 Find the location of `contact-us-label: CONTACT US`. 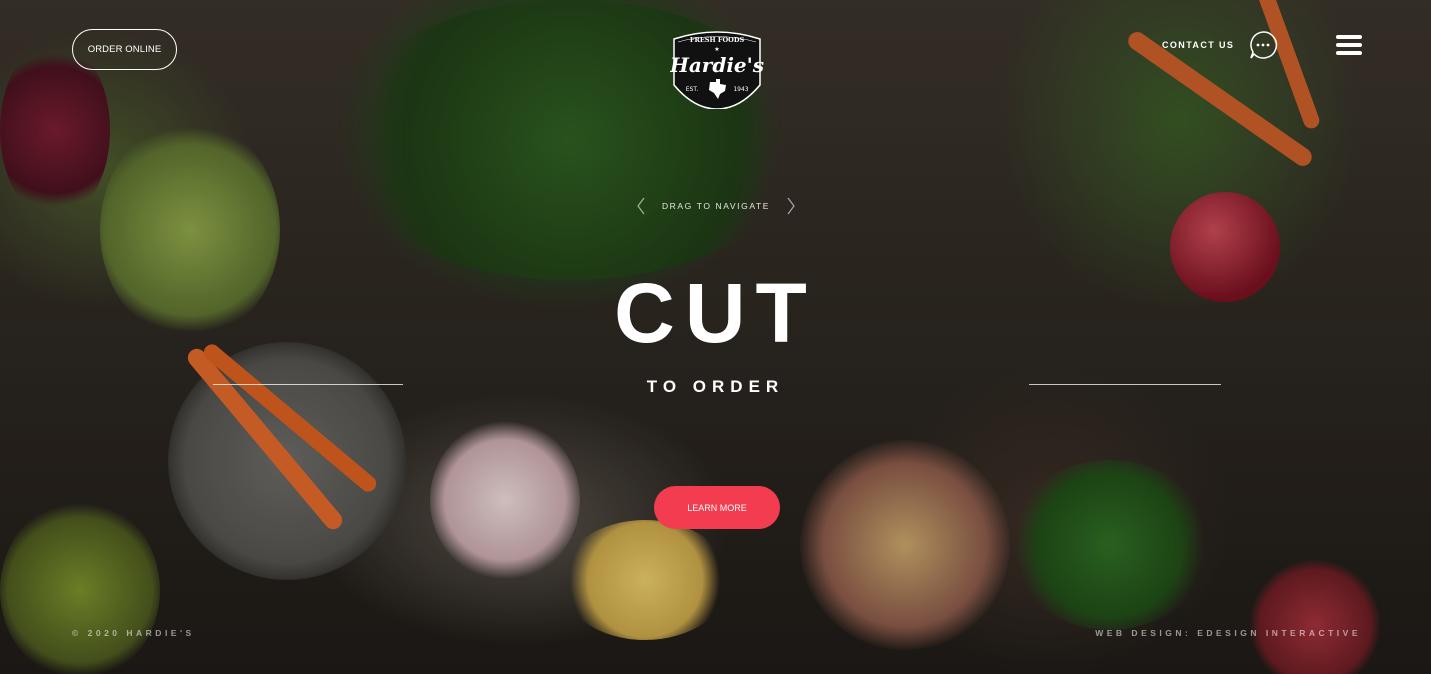

contact-us-label: CONTACT US is located at coordinates (1198, 45).